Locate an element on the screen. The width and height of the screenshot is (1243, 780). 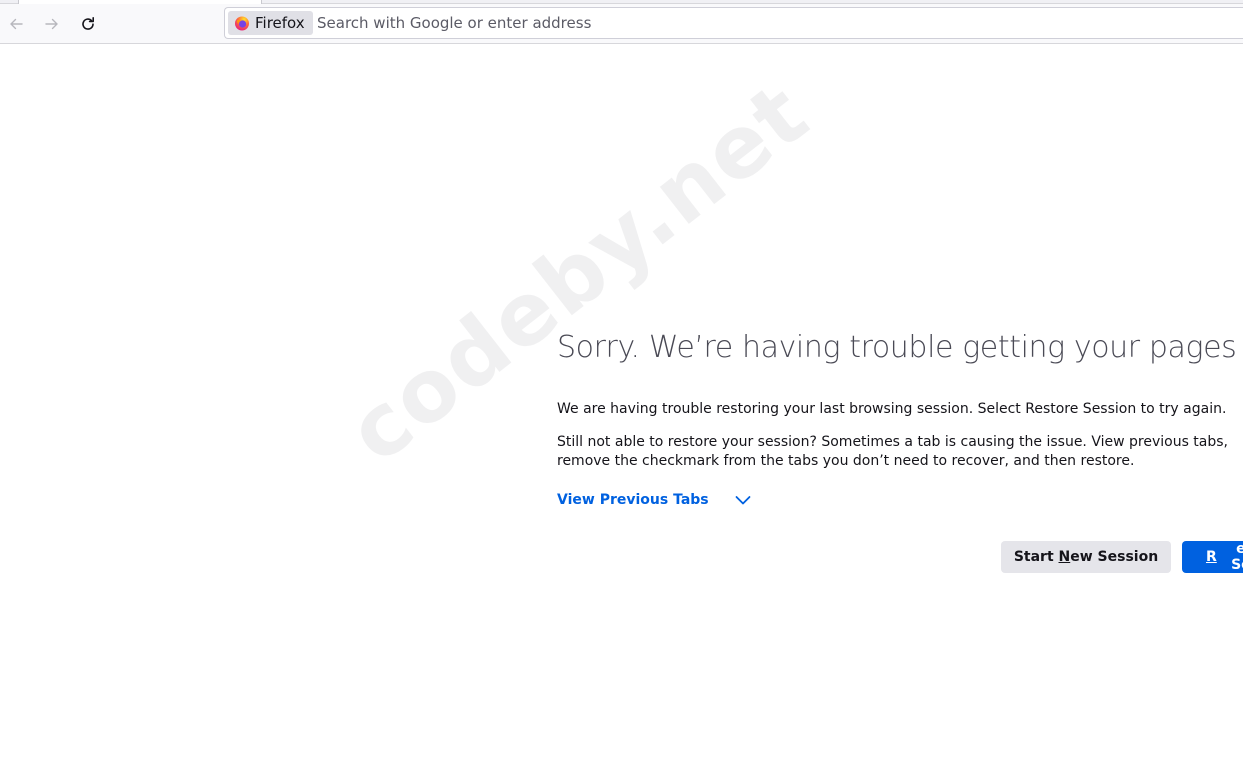
restore-session-label: estore Session is located at coordinates (1237, 557).